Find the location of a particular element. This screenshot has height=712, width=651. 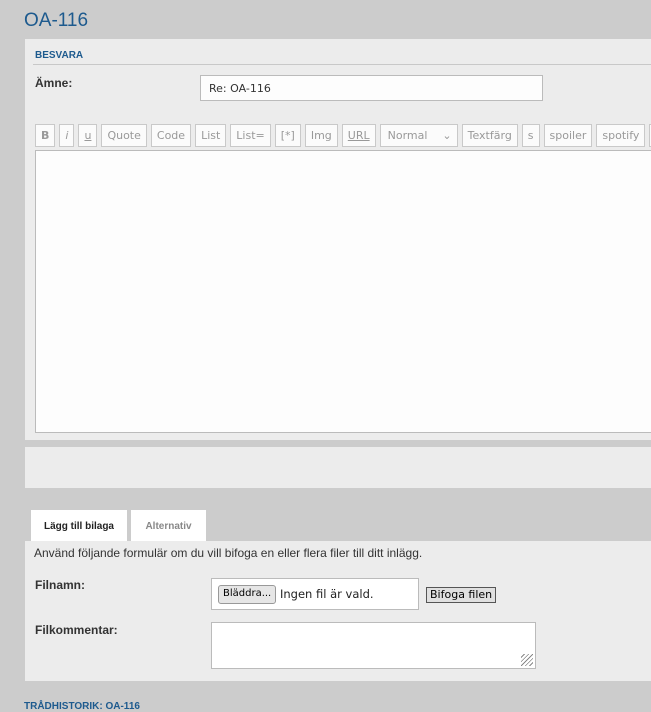

filename-label: Filnamn: is located at coordinates (60, 585).